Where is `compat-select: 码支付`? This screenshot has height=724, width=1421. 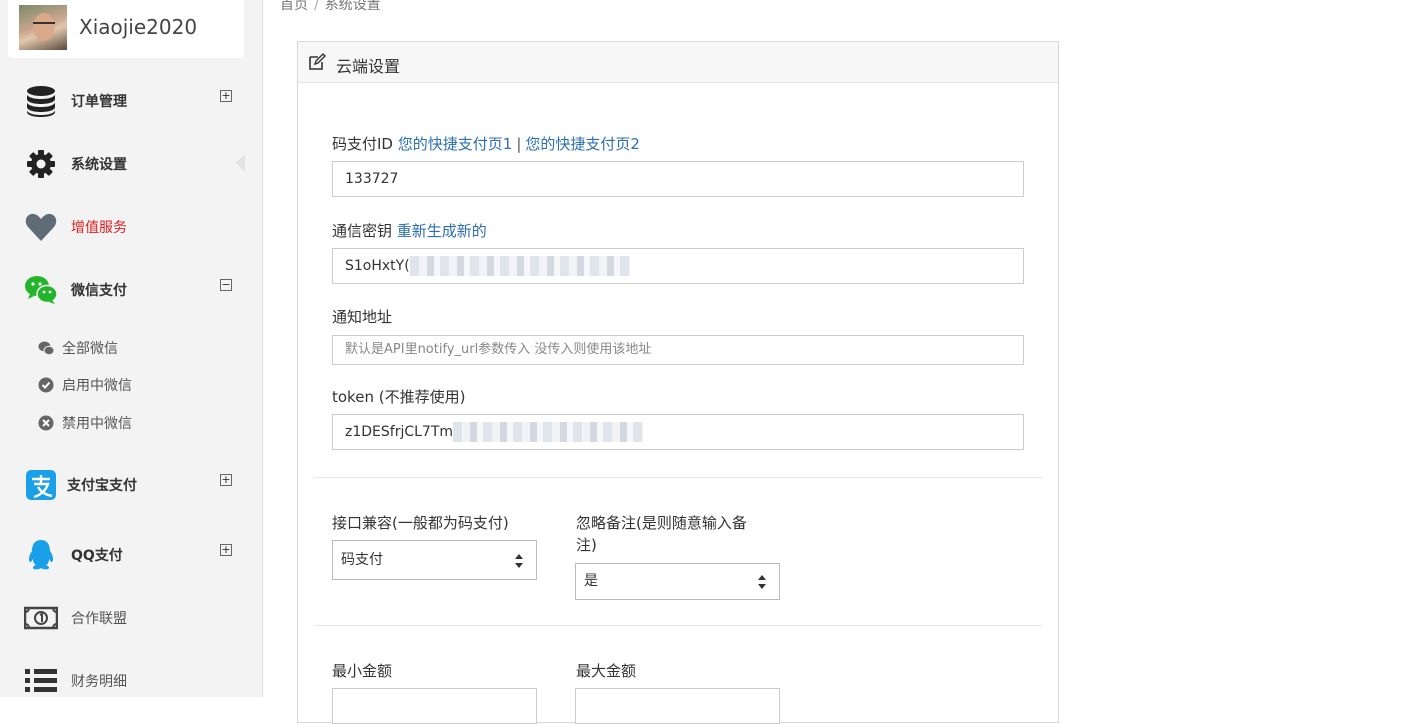 compat-select: 码支付 is located at coordinates (434, 560).